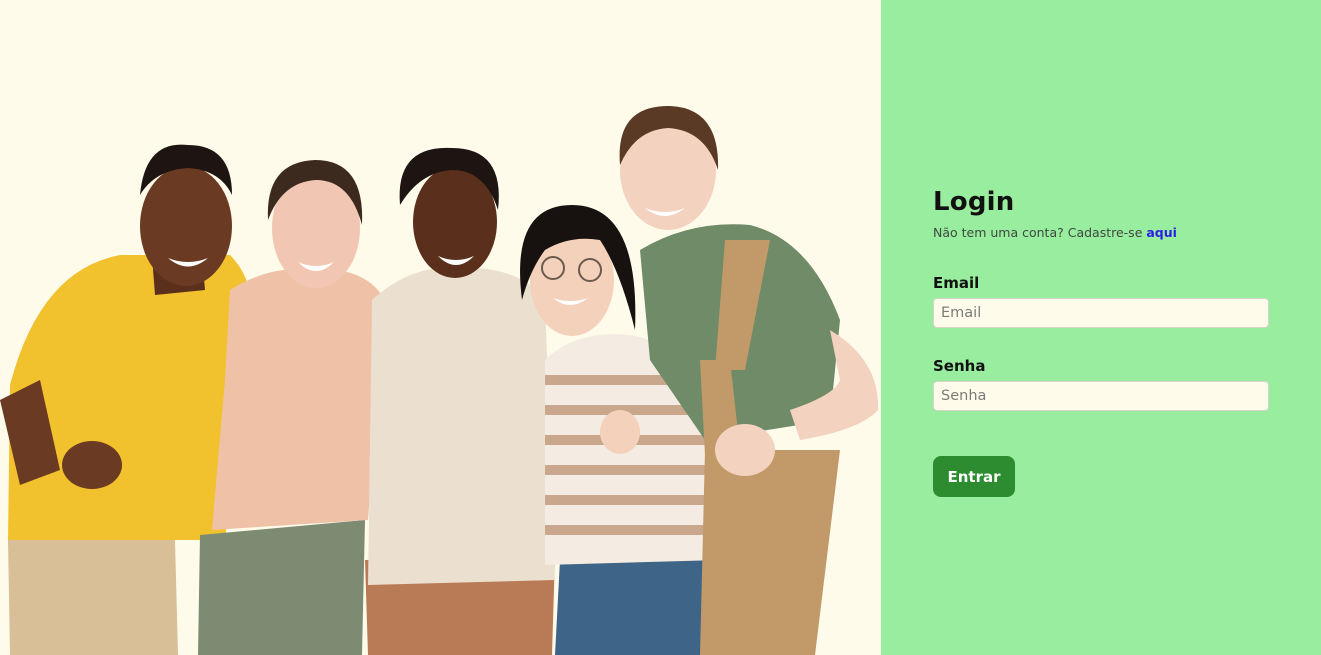 Image resolution: width=1321 pixels, height=655 pixels. I want to click on email-field, so click(1101, 313).